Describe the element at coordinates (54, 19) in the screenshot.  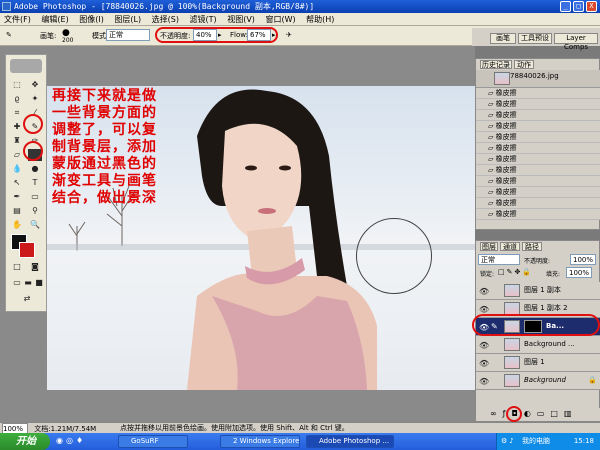
I see `menu-edit: 编辑(E)` at that location.